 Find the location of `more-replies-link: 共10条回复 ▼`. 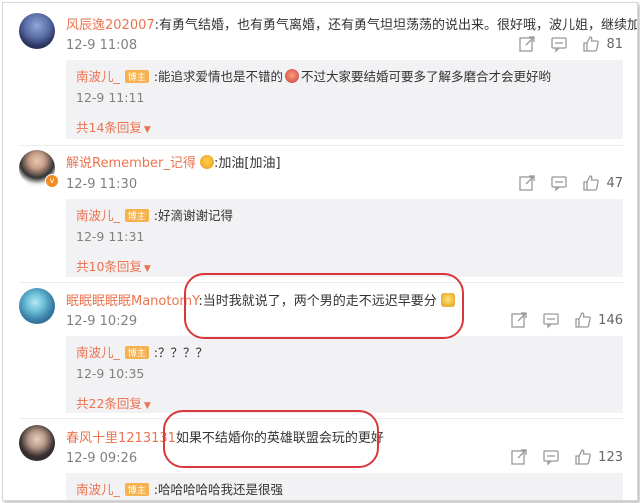

more-replies-link: 共10条回复 ▼ is located at coordinates (113, 265).